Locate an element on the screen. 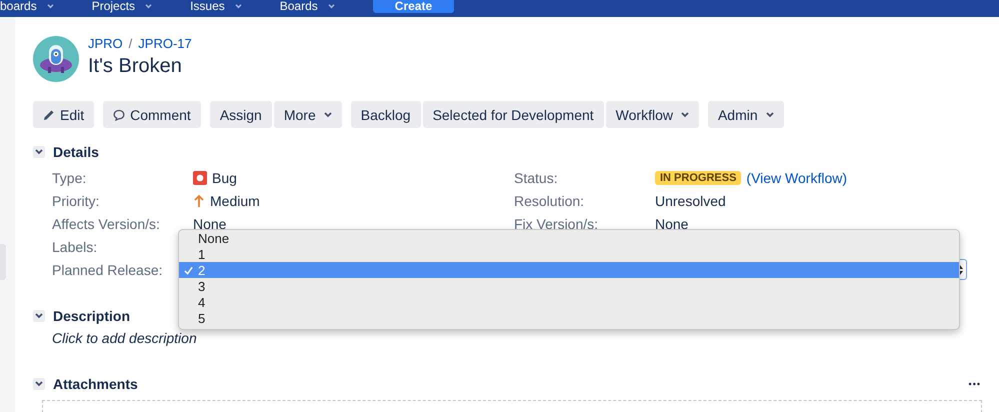 This screenshot has height=412, width=999. toolbar-button: Assign is located at coordinates (241, 114).